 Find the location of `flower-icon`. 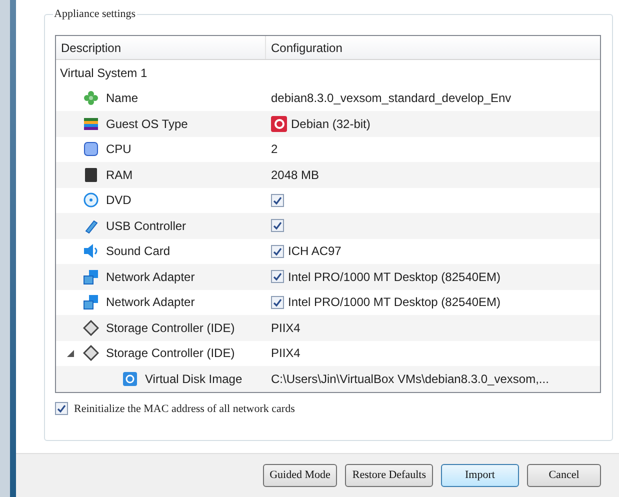

flower-icon is located at coordinates (91, 98).